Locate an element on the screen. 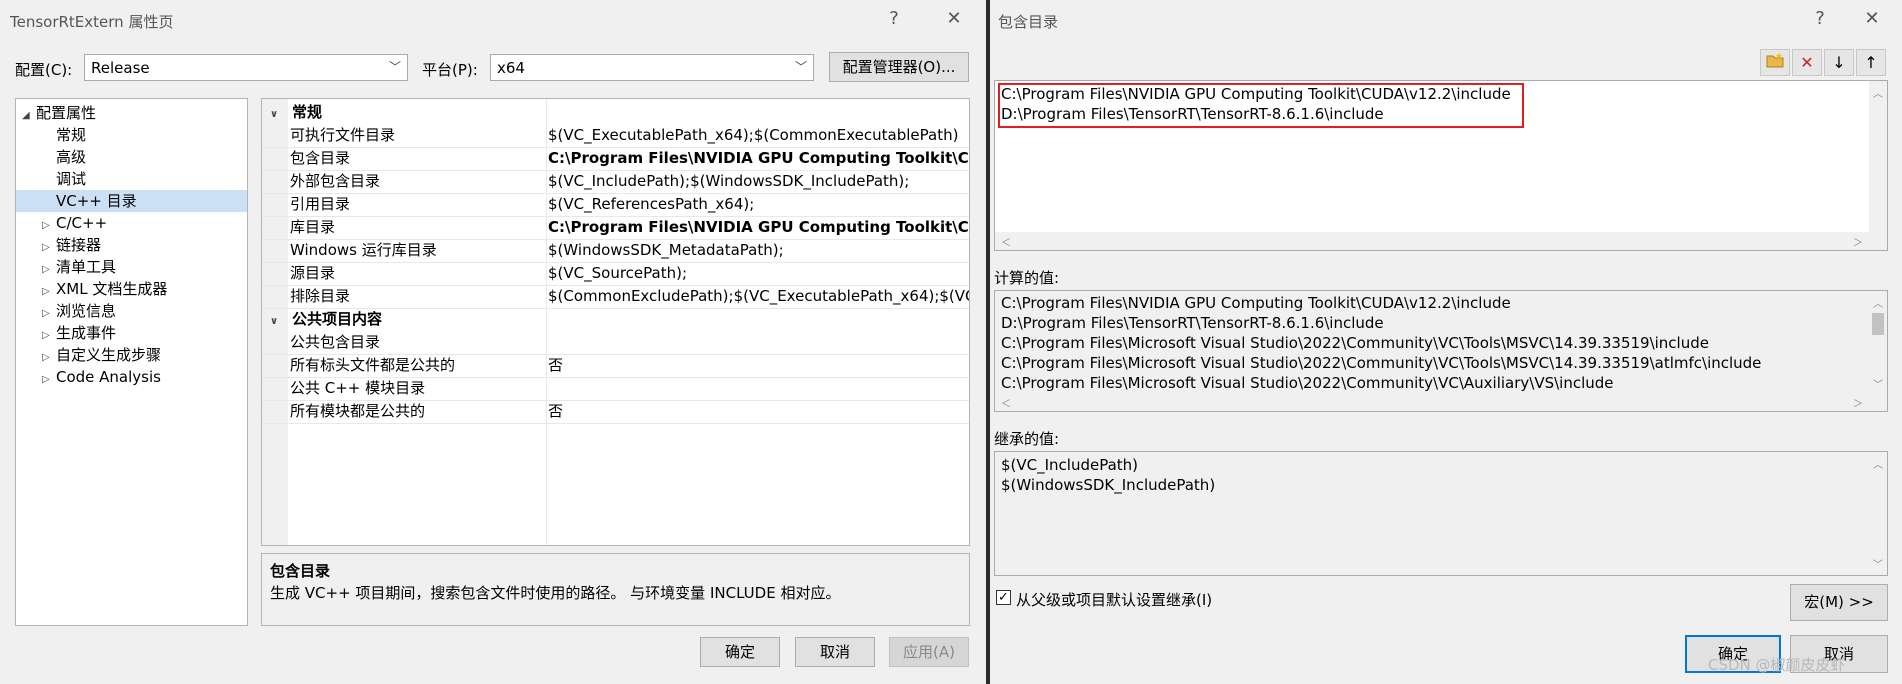  property-row: 所有模块都是公共的 否 is located at coordinates (615, 412).